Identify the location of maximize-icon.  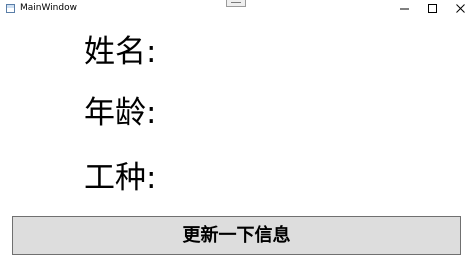
(432, 8).